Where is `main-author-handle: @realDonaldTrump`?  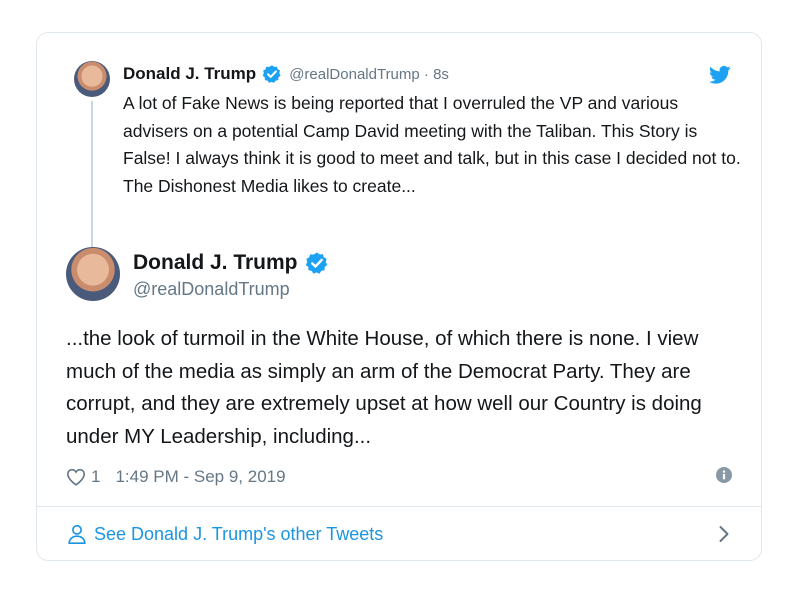
main-author-handle: @realDonaldTrump is located at coordinates (211, 289).